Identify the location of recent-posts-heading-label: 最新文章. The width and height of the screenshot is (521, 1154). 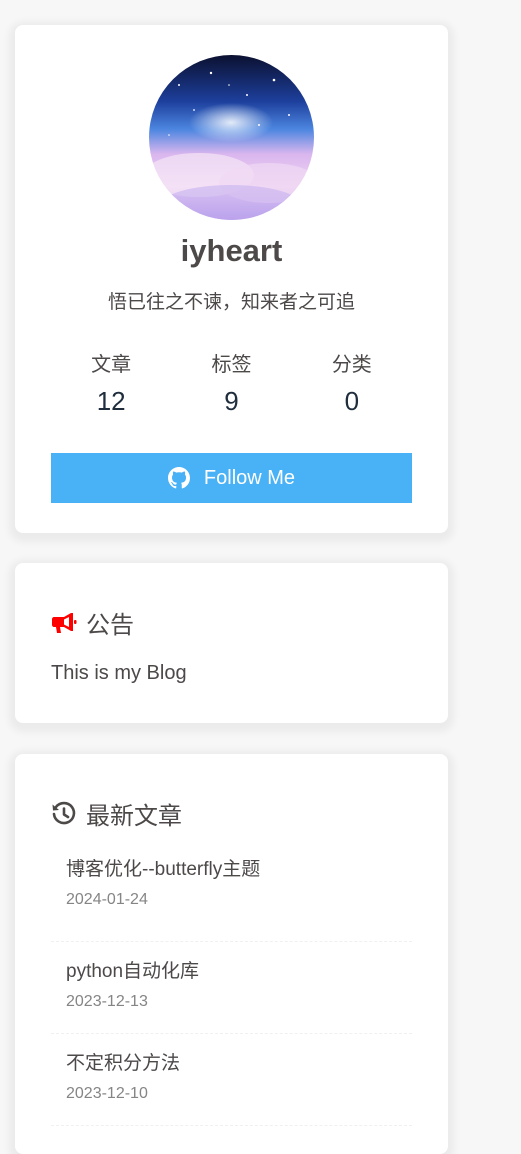
(134, 816).